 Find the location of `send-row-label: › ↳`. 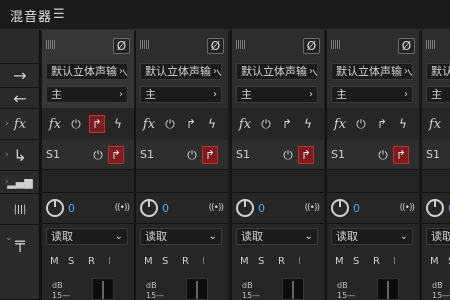

send-row-label: › ↳ is located at coordinates (20, 155).